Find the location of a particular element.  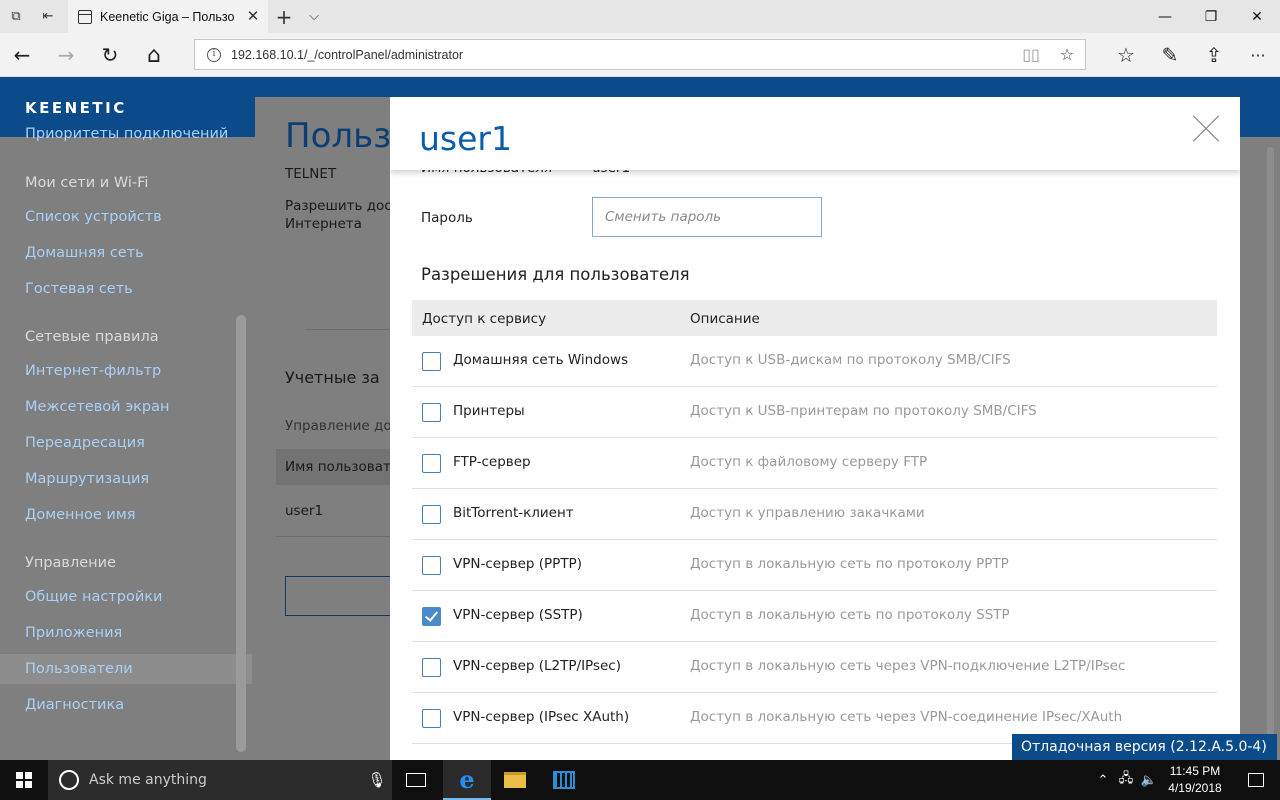

start-button is located at coordinates (24, 780).